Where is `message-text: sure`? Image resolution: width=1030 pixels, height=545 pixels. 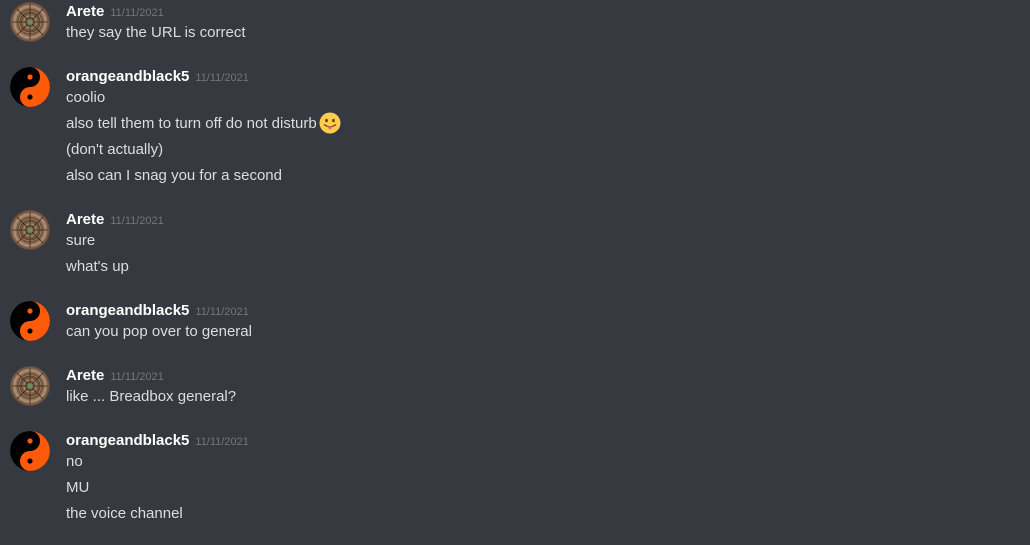 message-text: sure is located at coordinates (81, 240).